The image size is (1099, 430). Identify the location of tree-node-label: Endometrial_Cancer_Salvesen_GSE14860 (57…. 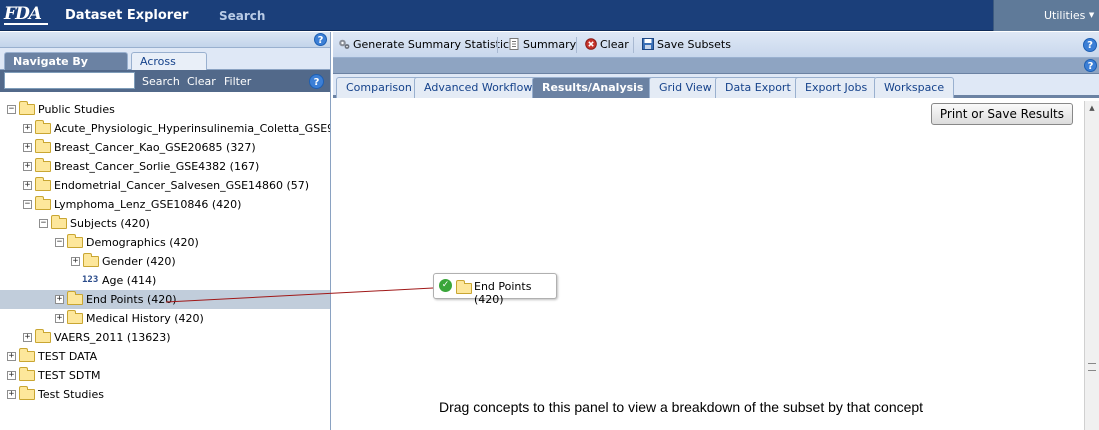
(182, 185).